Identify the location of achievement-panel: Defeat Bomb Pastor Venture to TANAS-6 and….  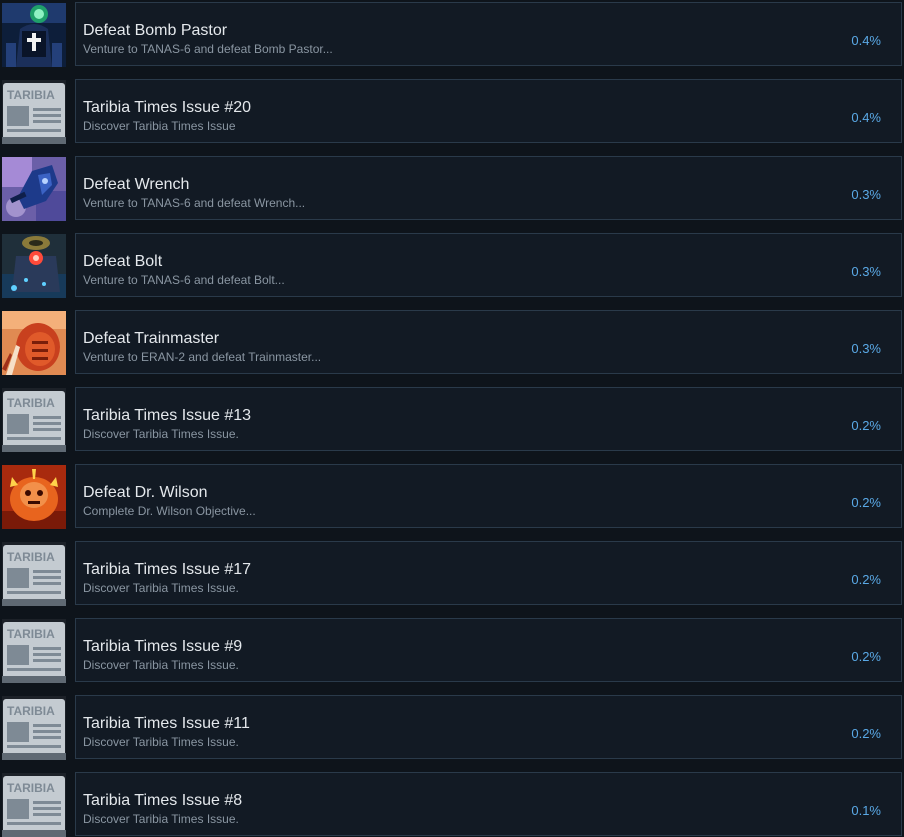
(488, 34).